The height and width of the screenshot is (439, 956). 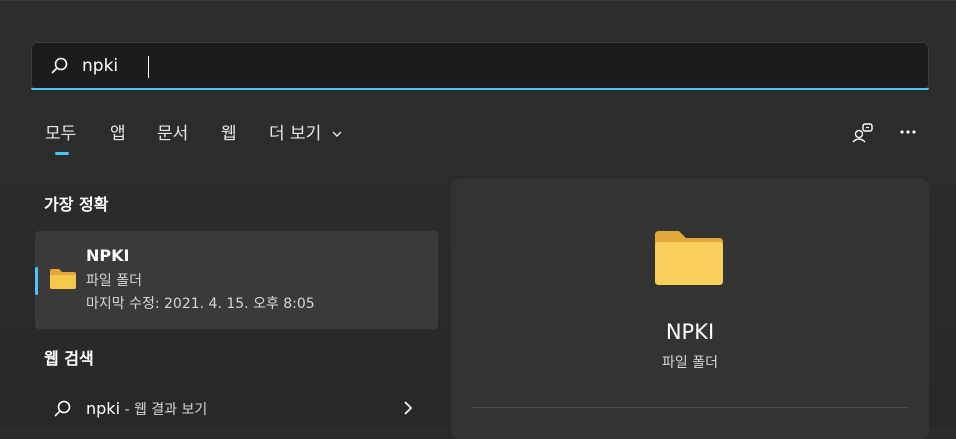 I want to click on web-search-term: npki, so click(x=103, y=408).